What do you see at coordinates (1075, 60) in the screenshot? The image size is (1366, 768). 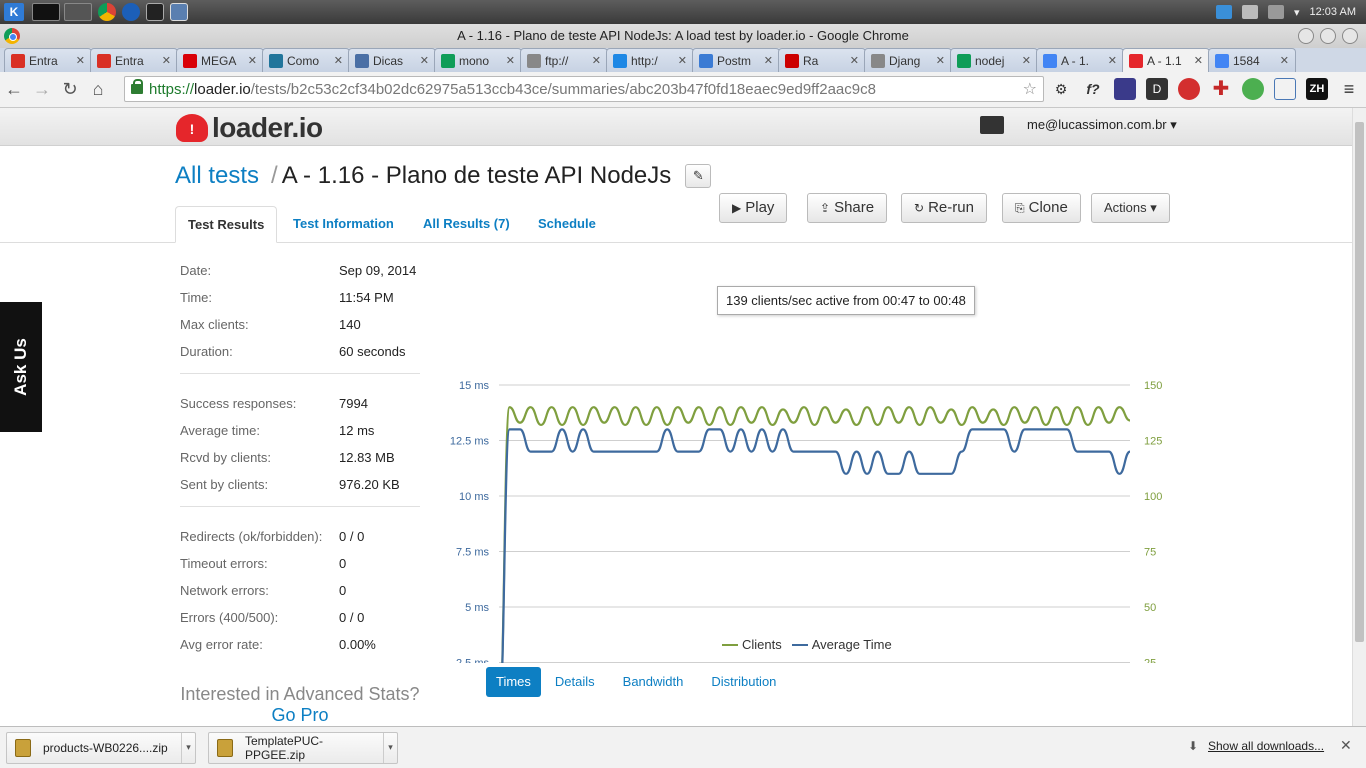 I see `tab-label: A - 1.` at bounding box center [1075, 60].